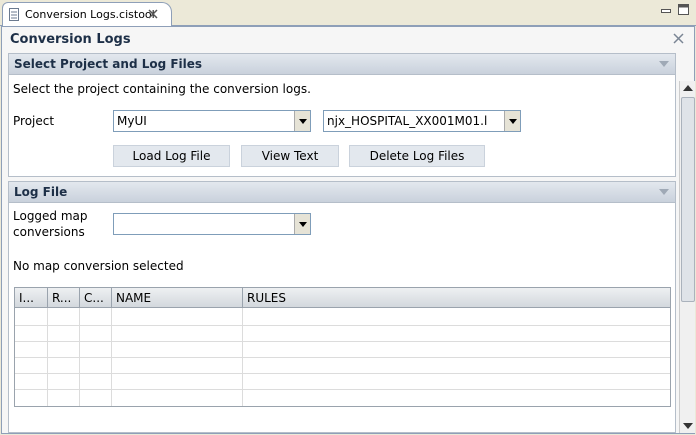 This screenshot has height=435, width=696. Describe the element at coordinates (50, 216) in the screenshot. I see `logged-conversions-label-line1: Logged map` at that location.